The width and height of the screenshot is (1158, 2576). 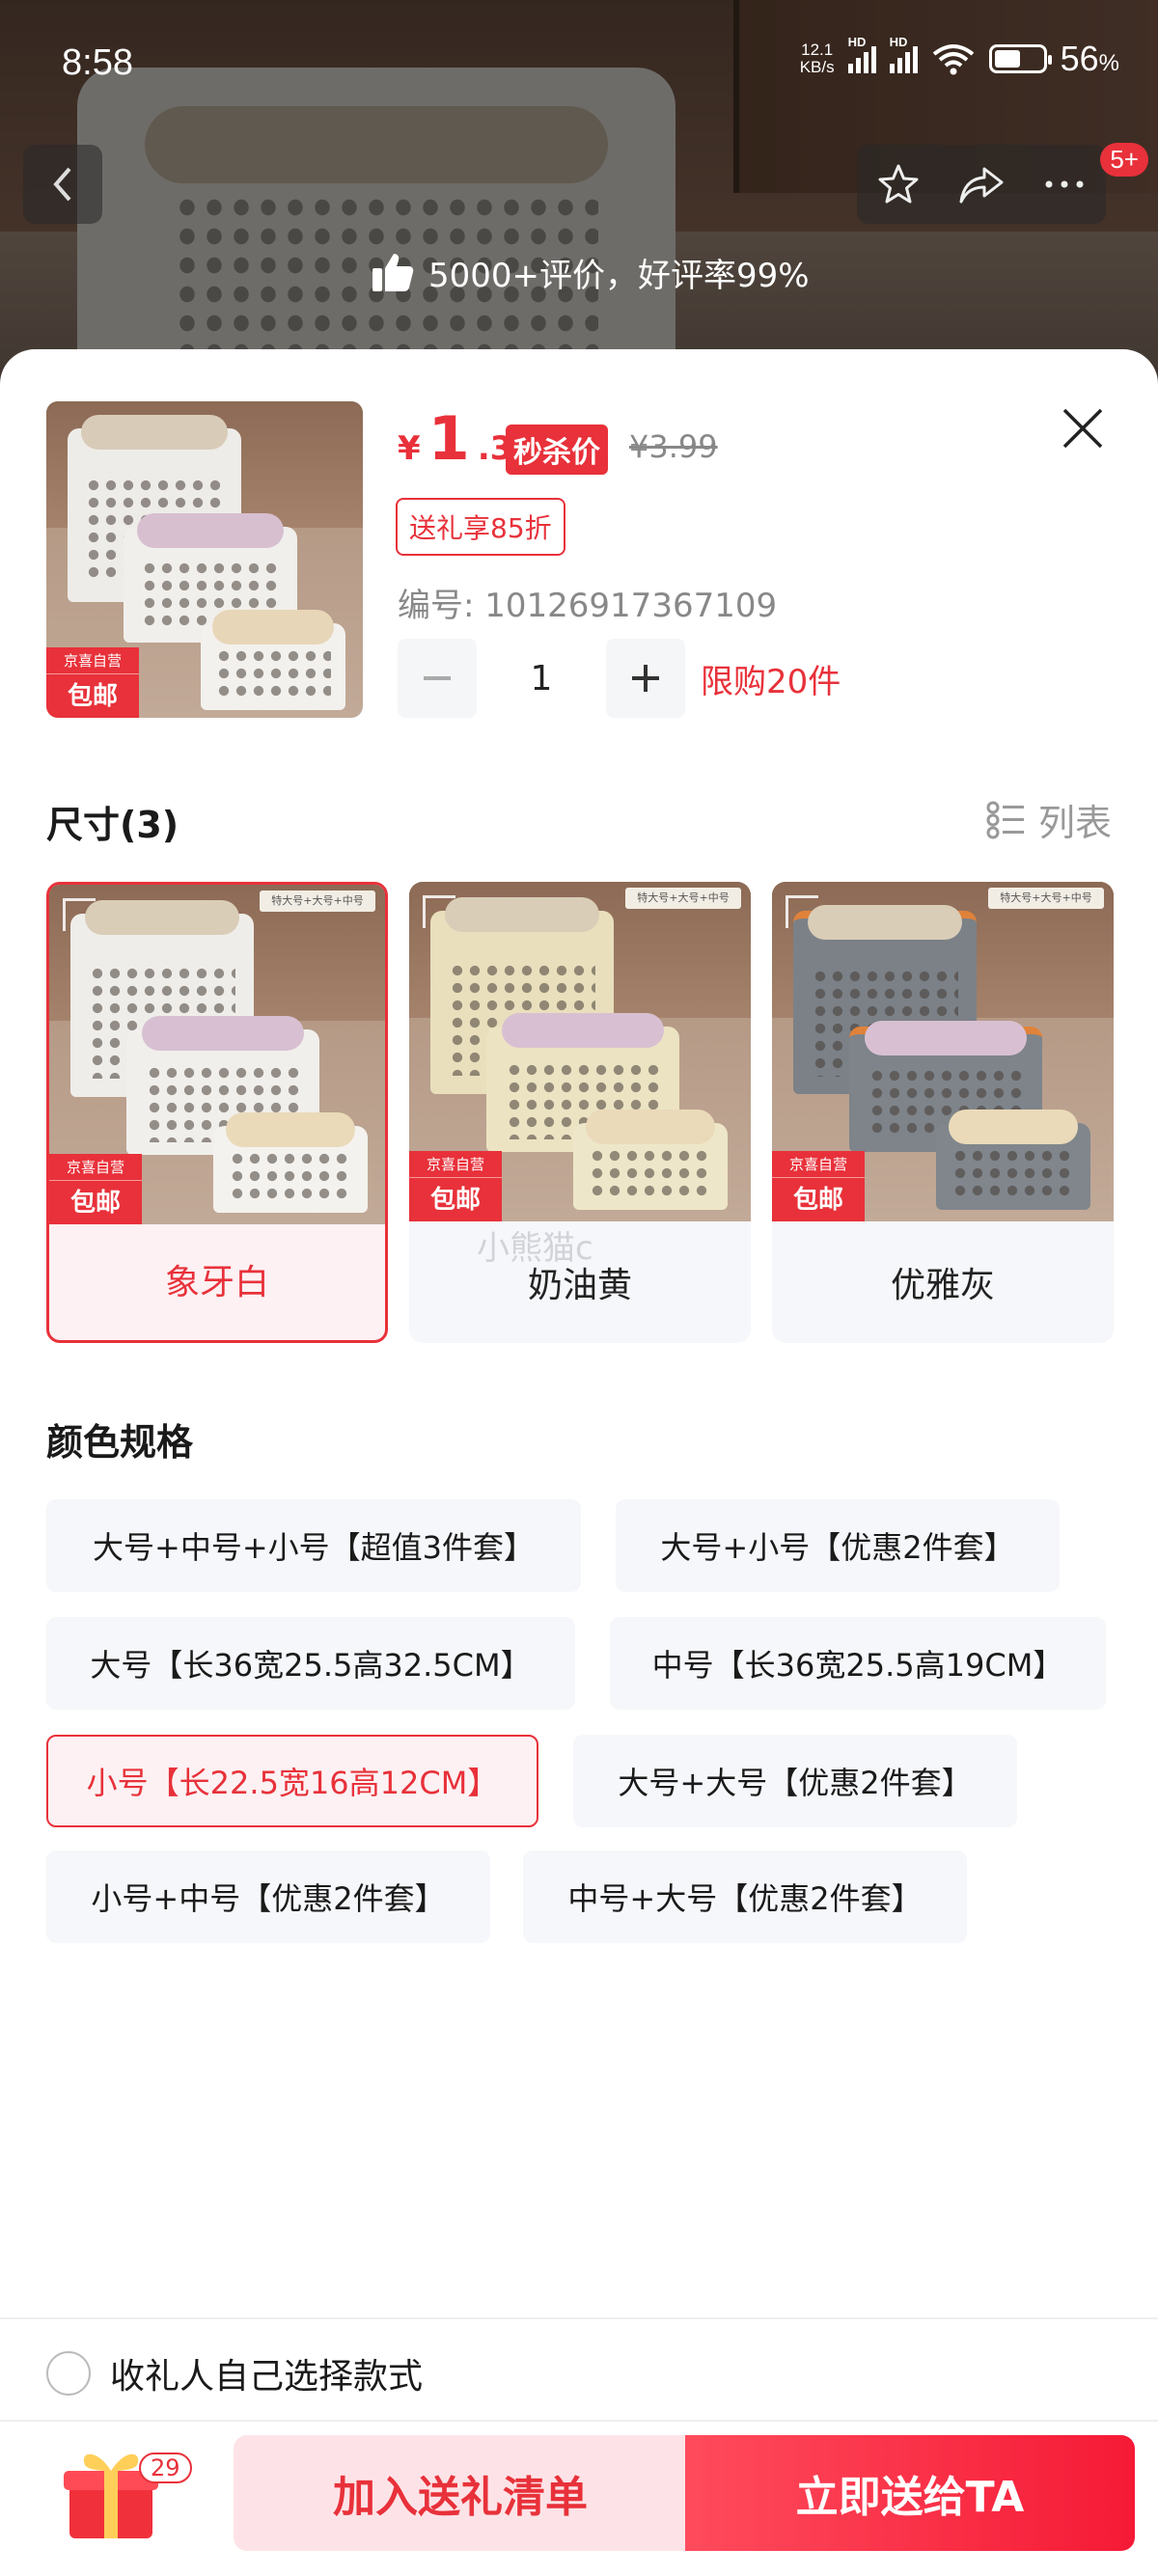 I want to click on gift-discount-badge: 送礼享85折, so click(x=480, y=527).